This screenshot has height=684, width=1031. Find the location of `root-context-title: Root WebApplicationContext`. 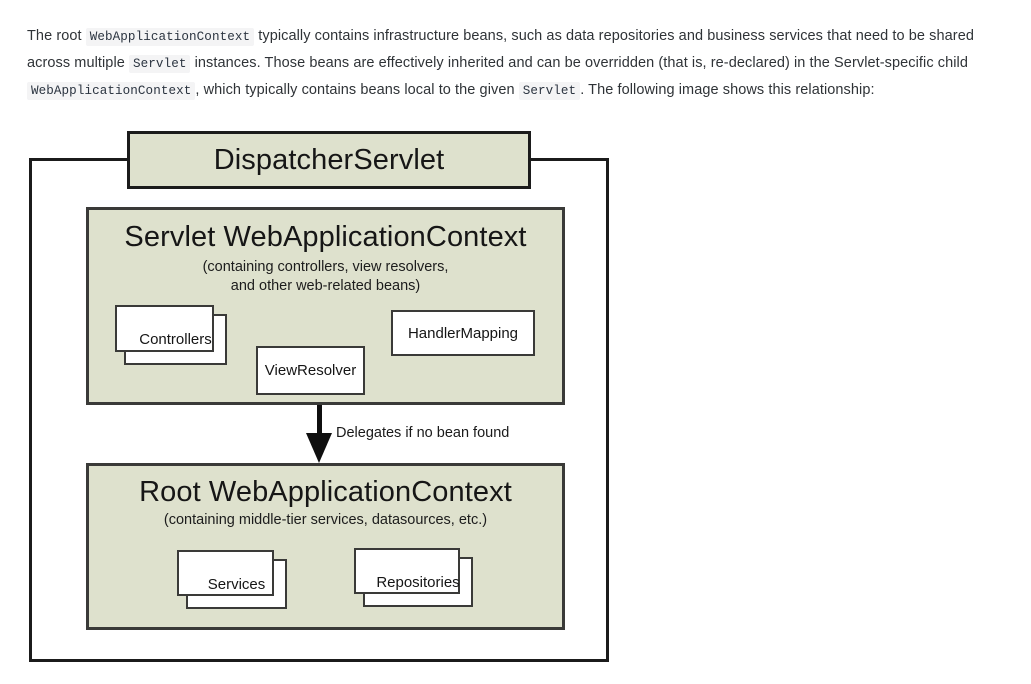

root-context-title: Root WebApplicationContext is located at coordinates (325, 492).